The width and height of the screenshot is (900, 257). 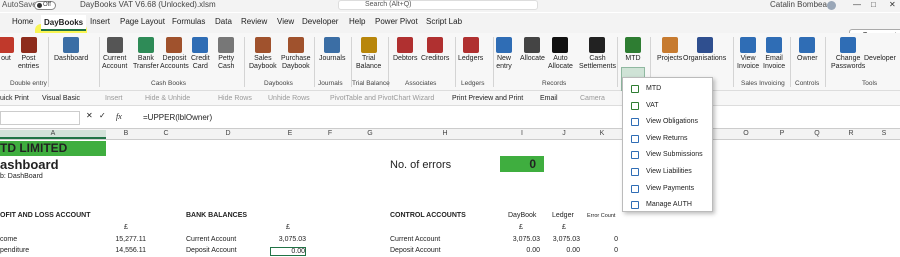 I want to click on pivot-wizard-button: PivotTable and PivotChart Wizard, so click(x=382, y=98).